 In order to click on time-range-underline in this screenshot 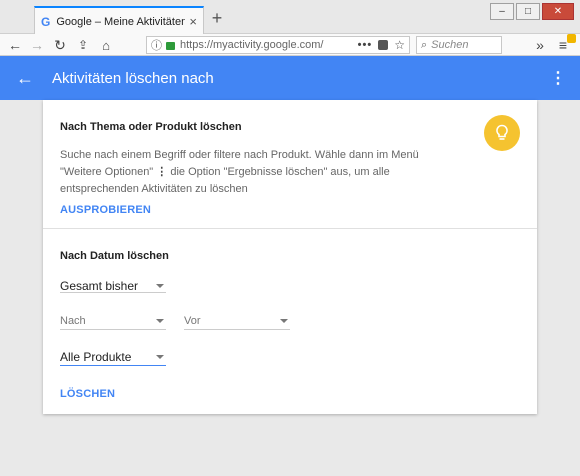, I will do `click(113, 292)`.